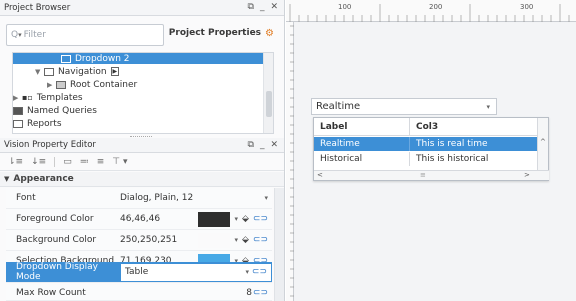 This screenshot has height=301, width=576. What do you see at coordinates (51, 292) in the screenshot?
I see `property-label: Max Row Count` at bounding box center [51, 292].